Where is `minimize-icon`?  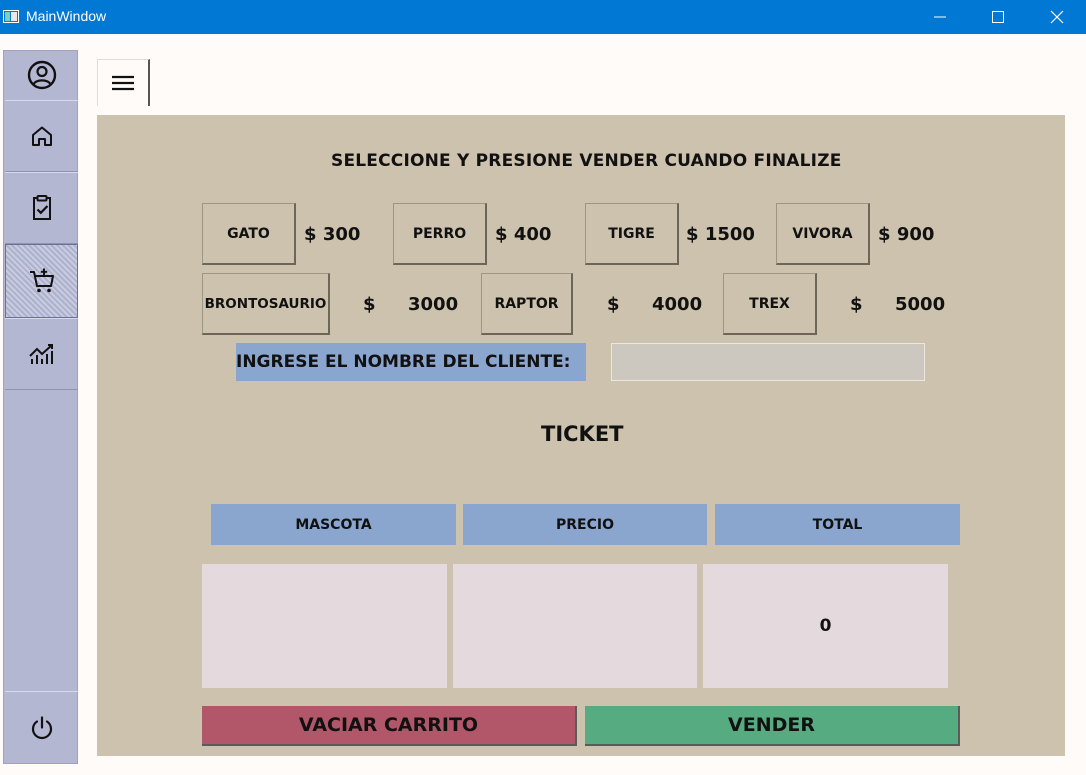
minimize-icon is located at coordinates (940, 17).